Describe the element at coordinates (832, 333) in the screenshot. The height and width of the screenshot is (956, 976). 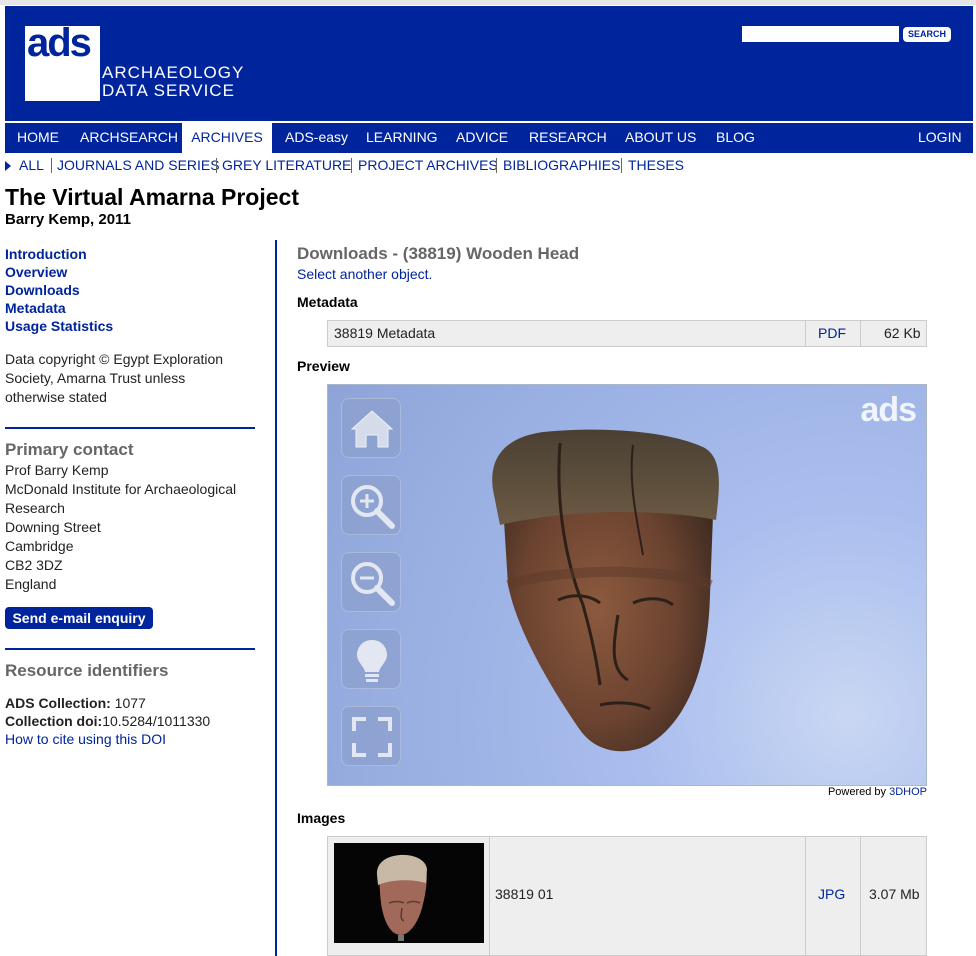
I see `metadata-pdf-link: PDF` at that location.